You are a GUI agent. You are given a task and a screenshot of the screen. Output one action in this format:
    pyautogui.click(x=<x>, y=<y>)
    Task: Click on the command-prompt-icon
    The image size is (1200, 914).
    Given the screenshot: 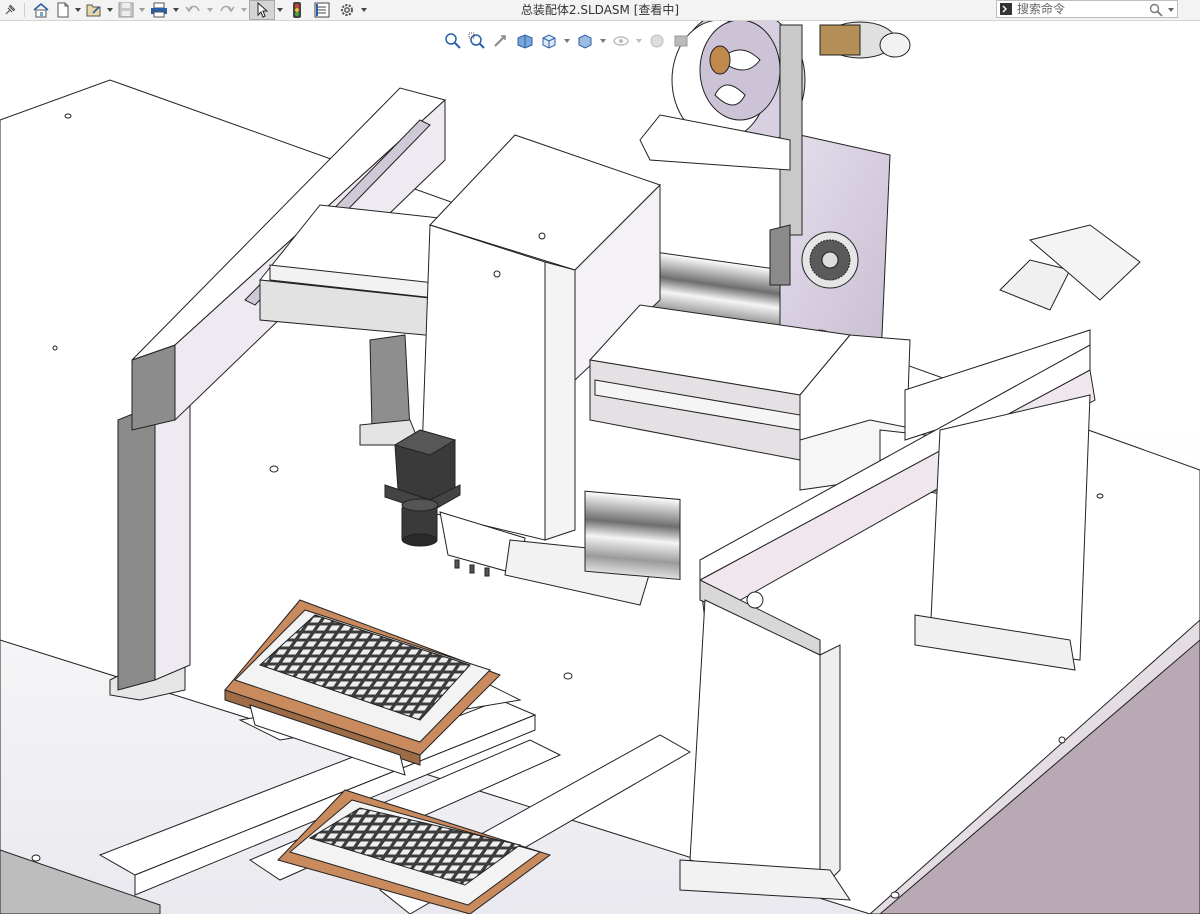 What is the action you would take?
    pyautogui.click(x=1006, y=9)
    